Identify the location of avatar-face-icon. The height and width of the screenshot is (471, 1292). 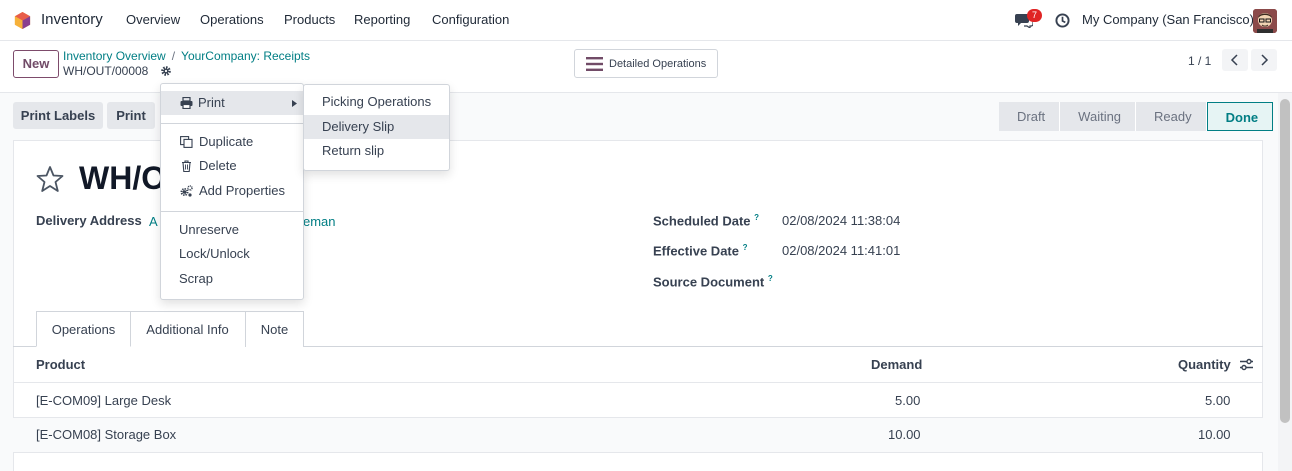
(1265, 21).